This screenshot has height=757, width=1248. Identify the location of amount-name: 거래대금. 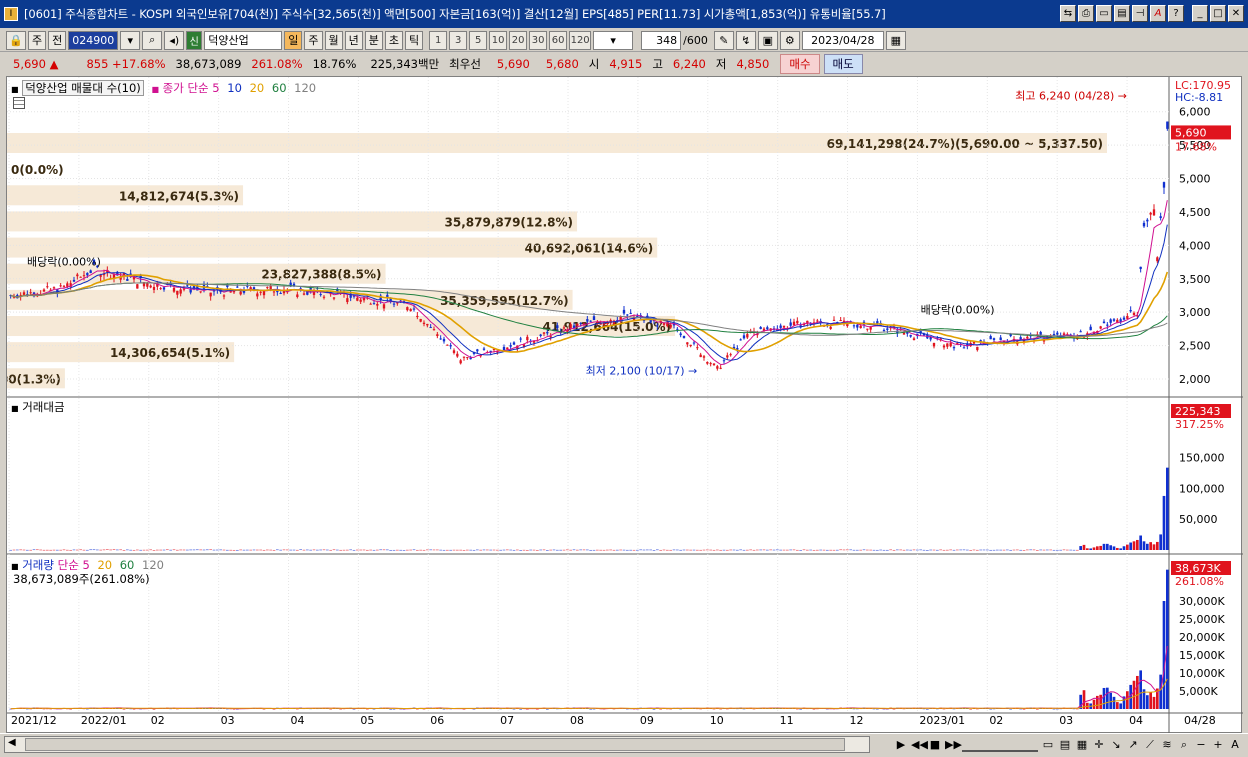
(43, 407).